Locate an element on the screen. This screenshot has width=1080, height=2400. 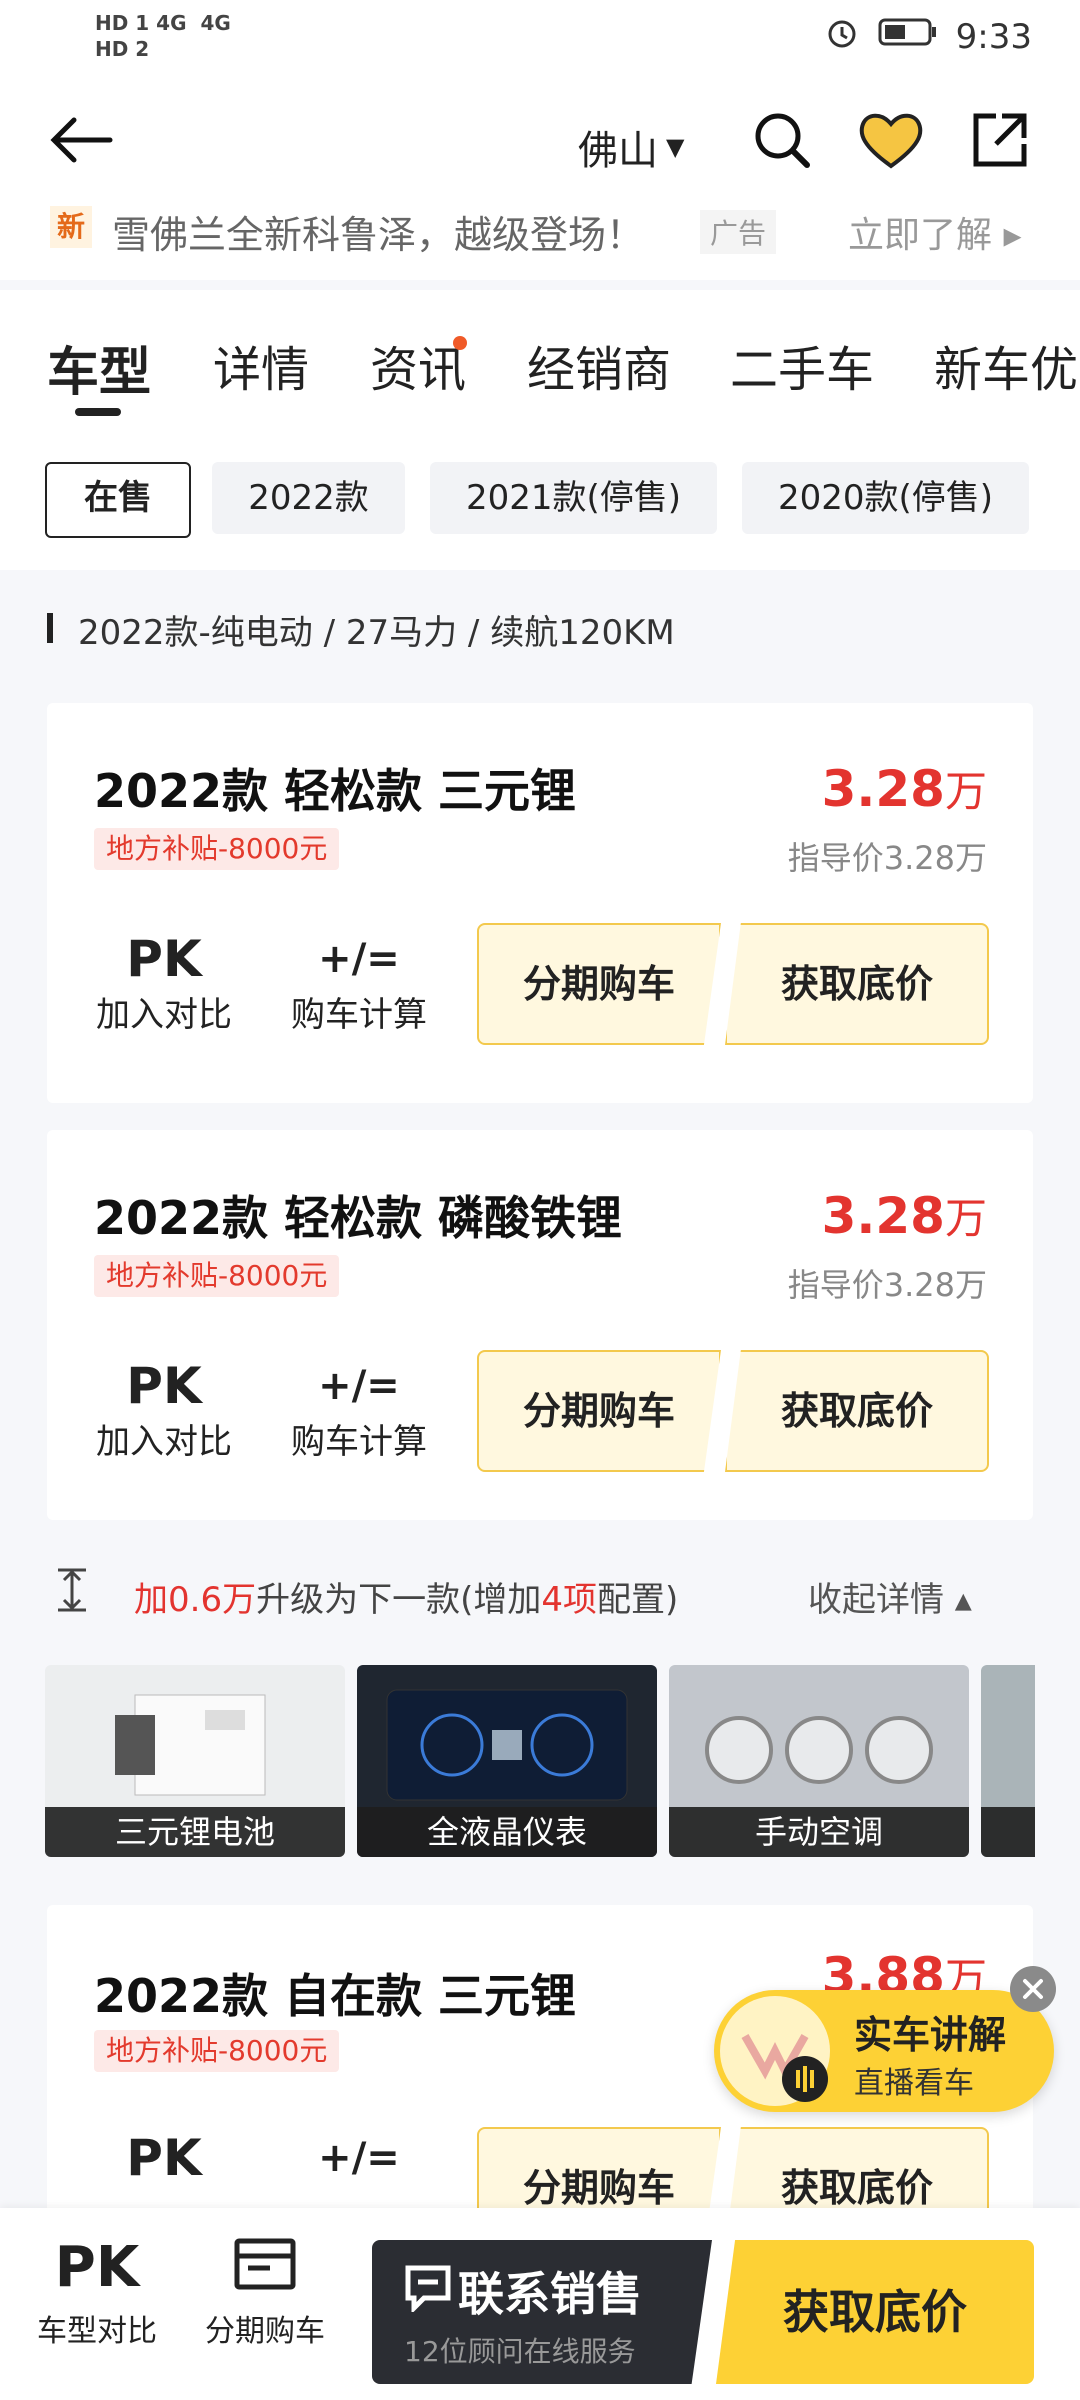
live-stream-widget: 实车讲解 直播看车 is located at coordinates (884, 2051).